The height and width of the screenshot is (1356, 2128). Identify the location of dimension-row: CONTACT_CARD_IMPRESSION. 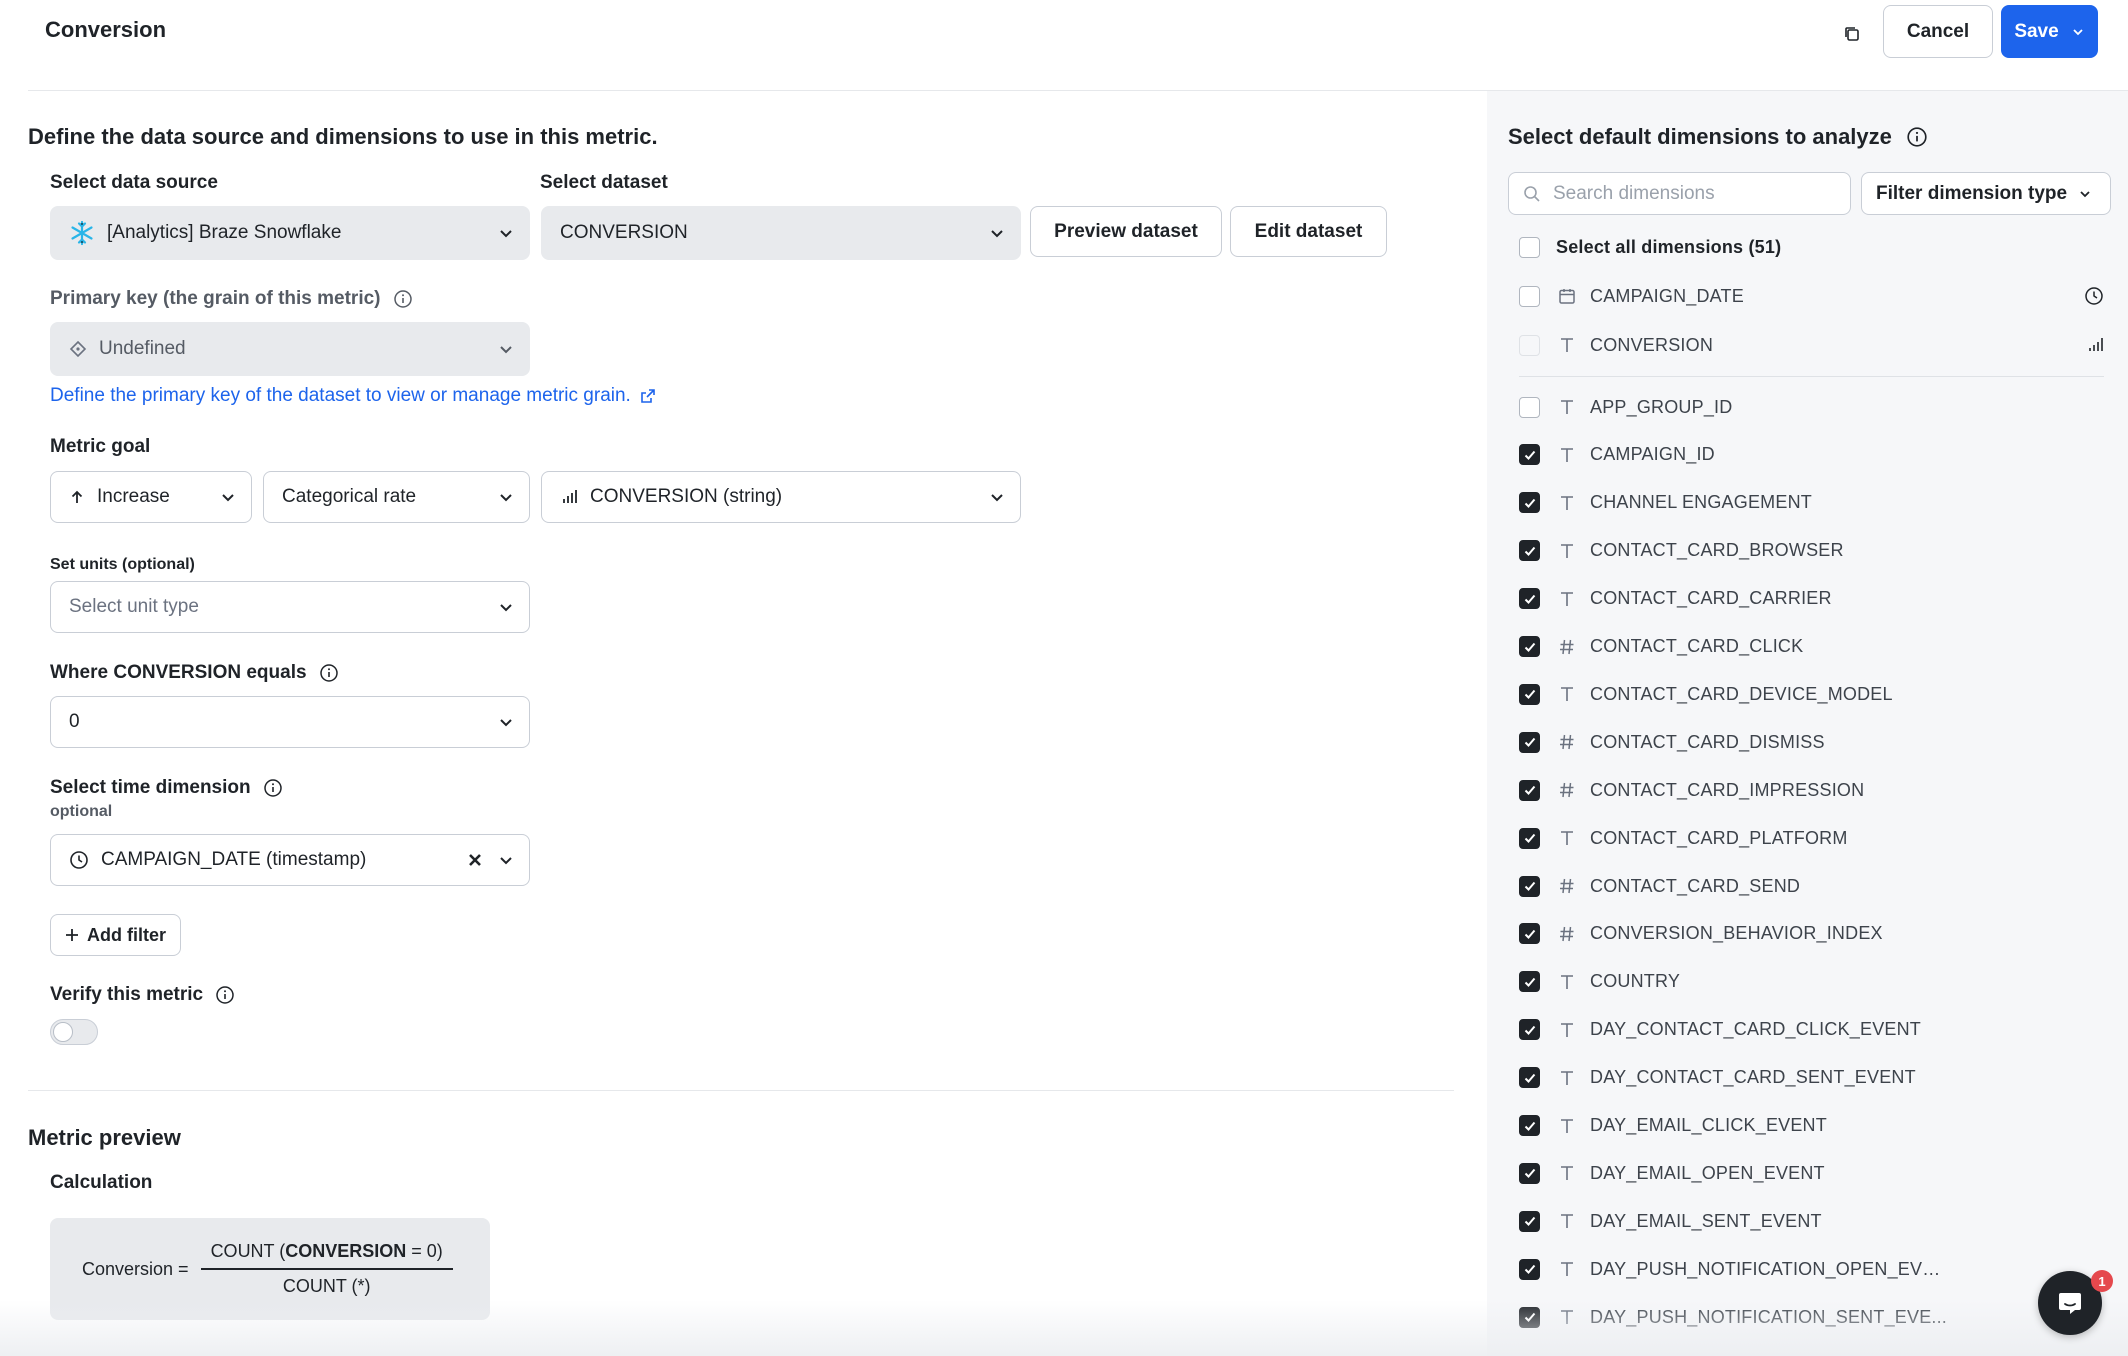
(1811, 790).